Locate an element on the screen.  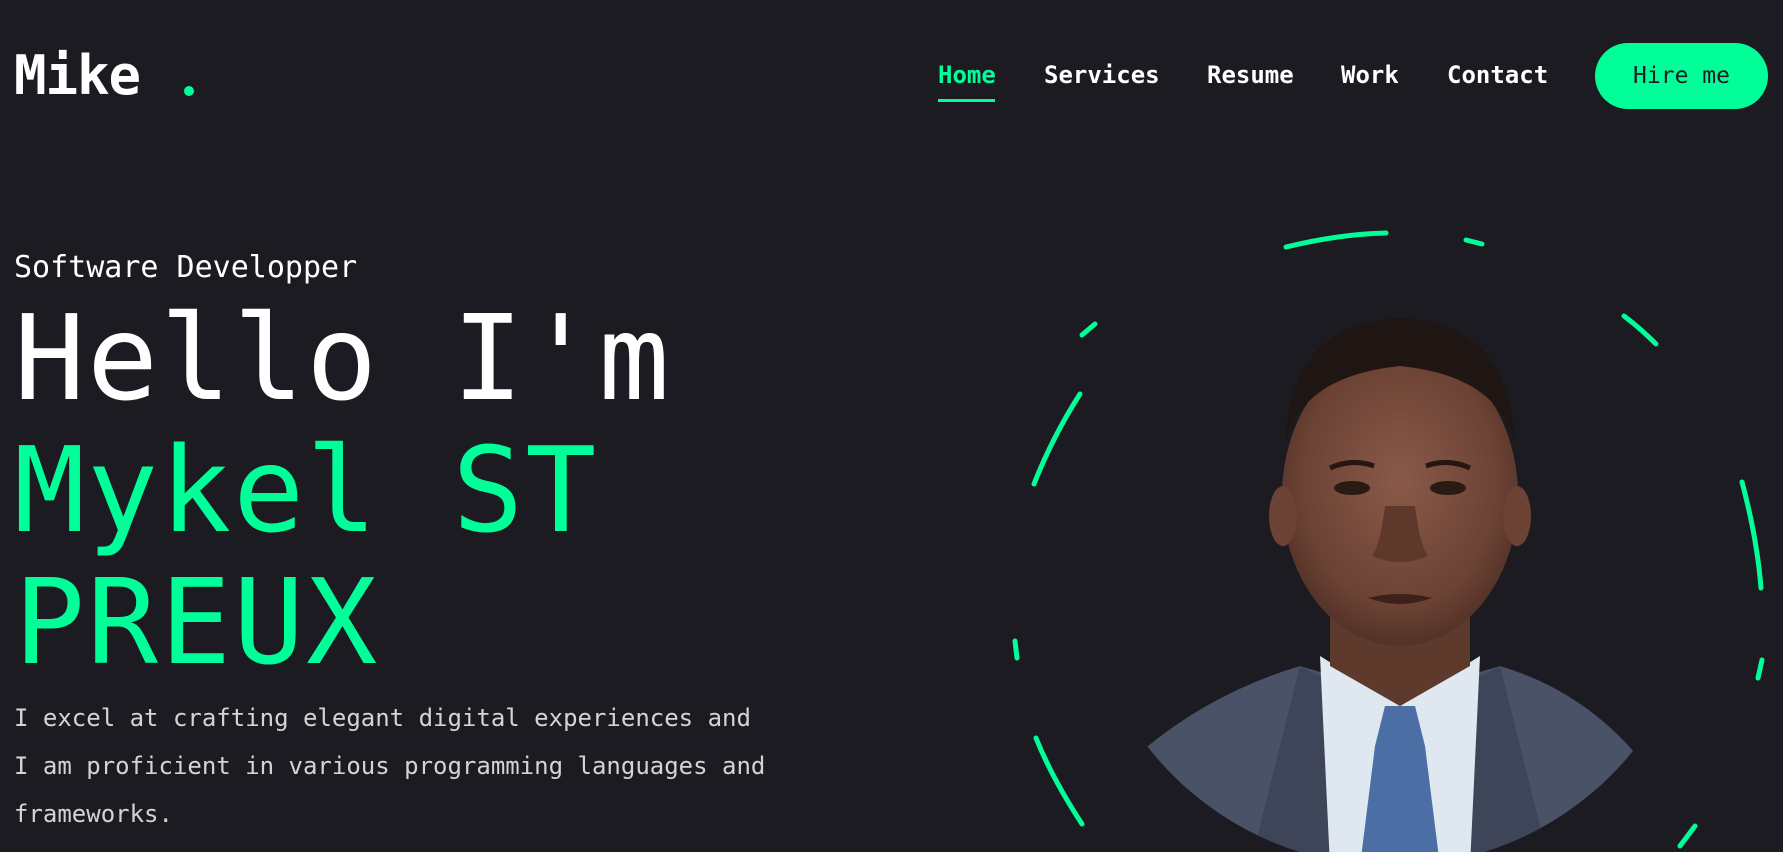
nav-services: Services is located at coordinates (1102, 75).